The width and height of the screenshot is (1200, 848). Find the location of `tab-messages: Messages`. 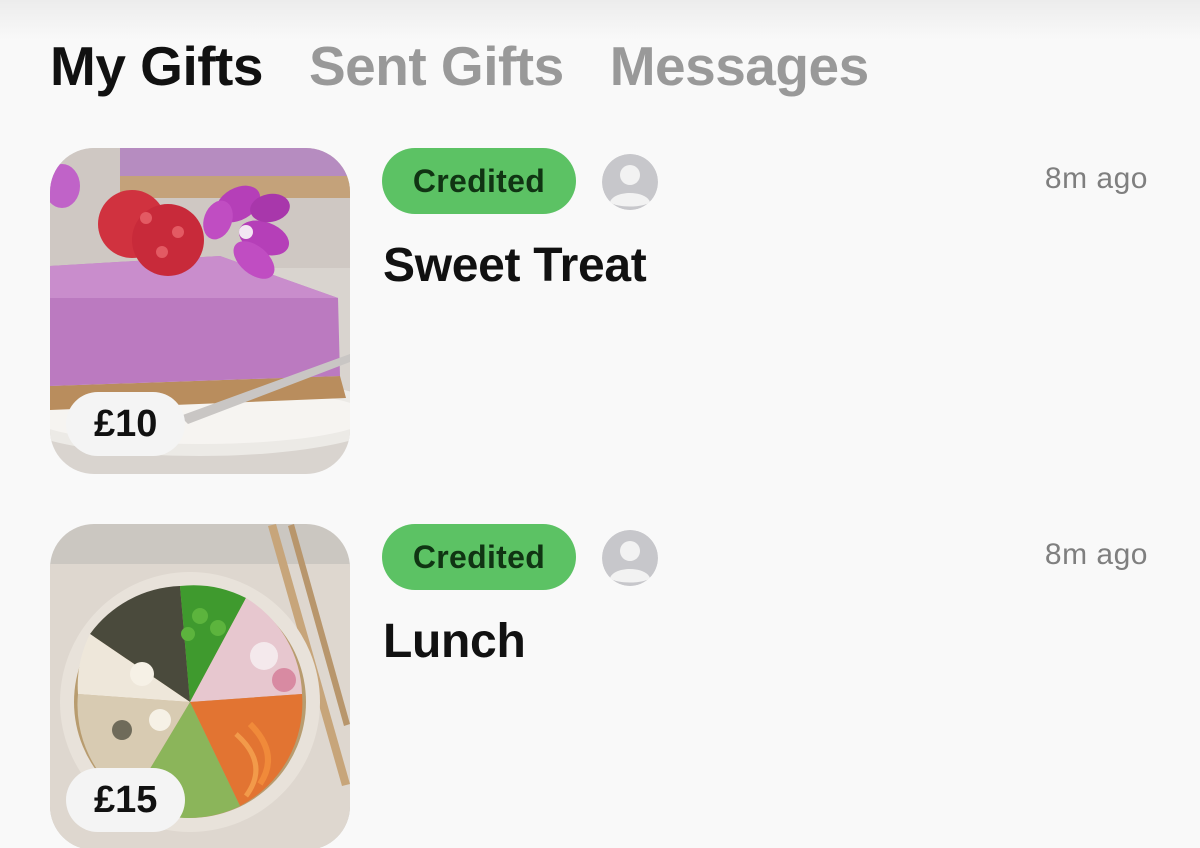

tab-messages: Messages is located at coordinates (739, 66).